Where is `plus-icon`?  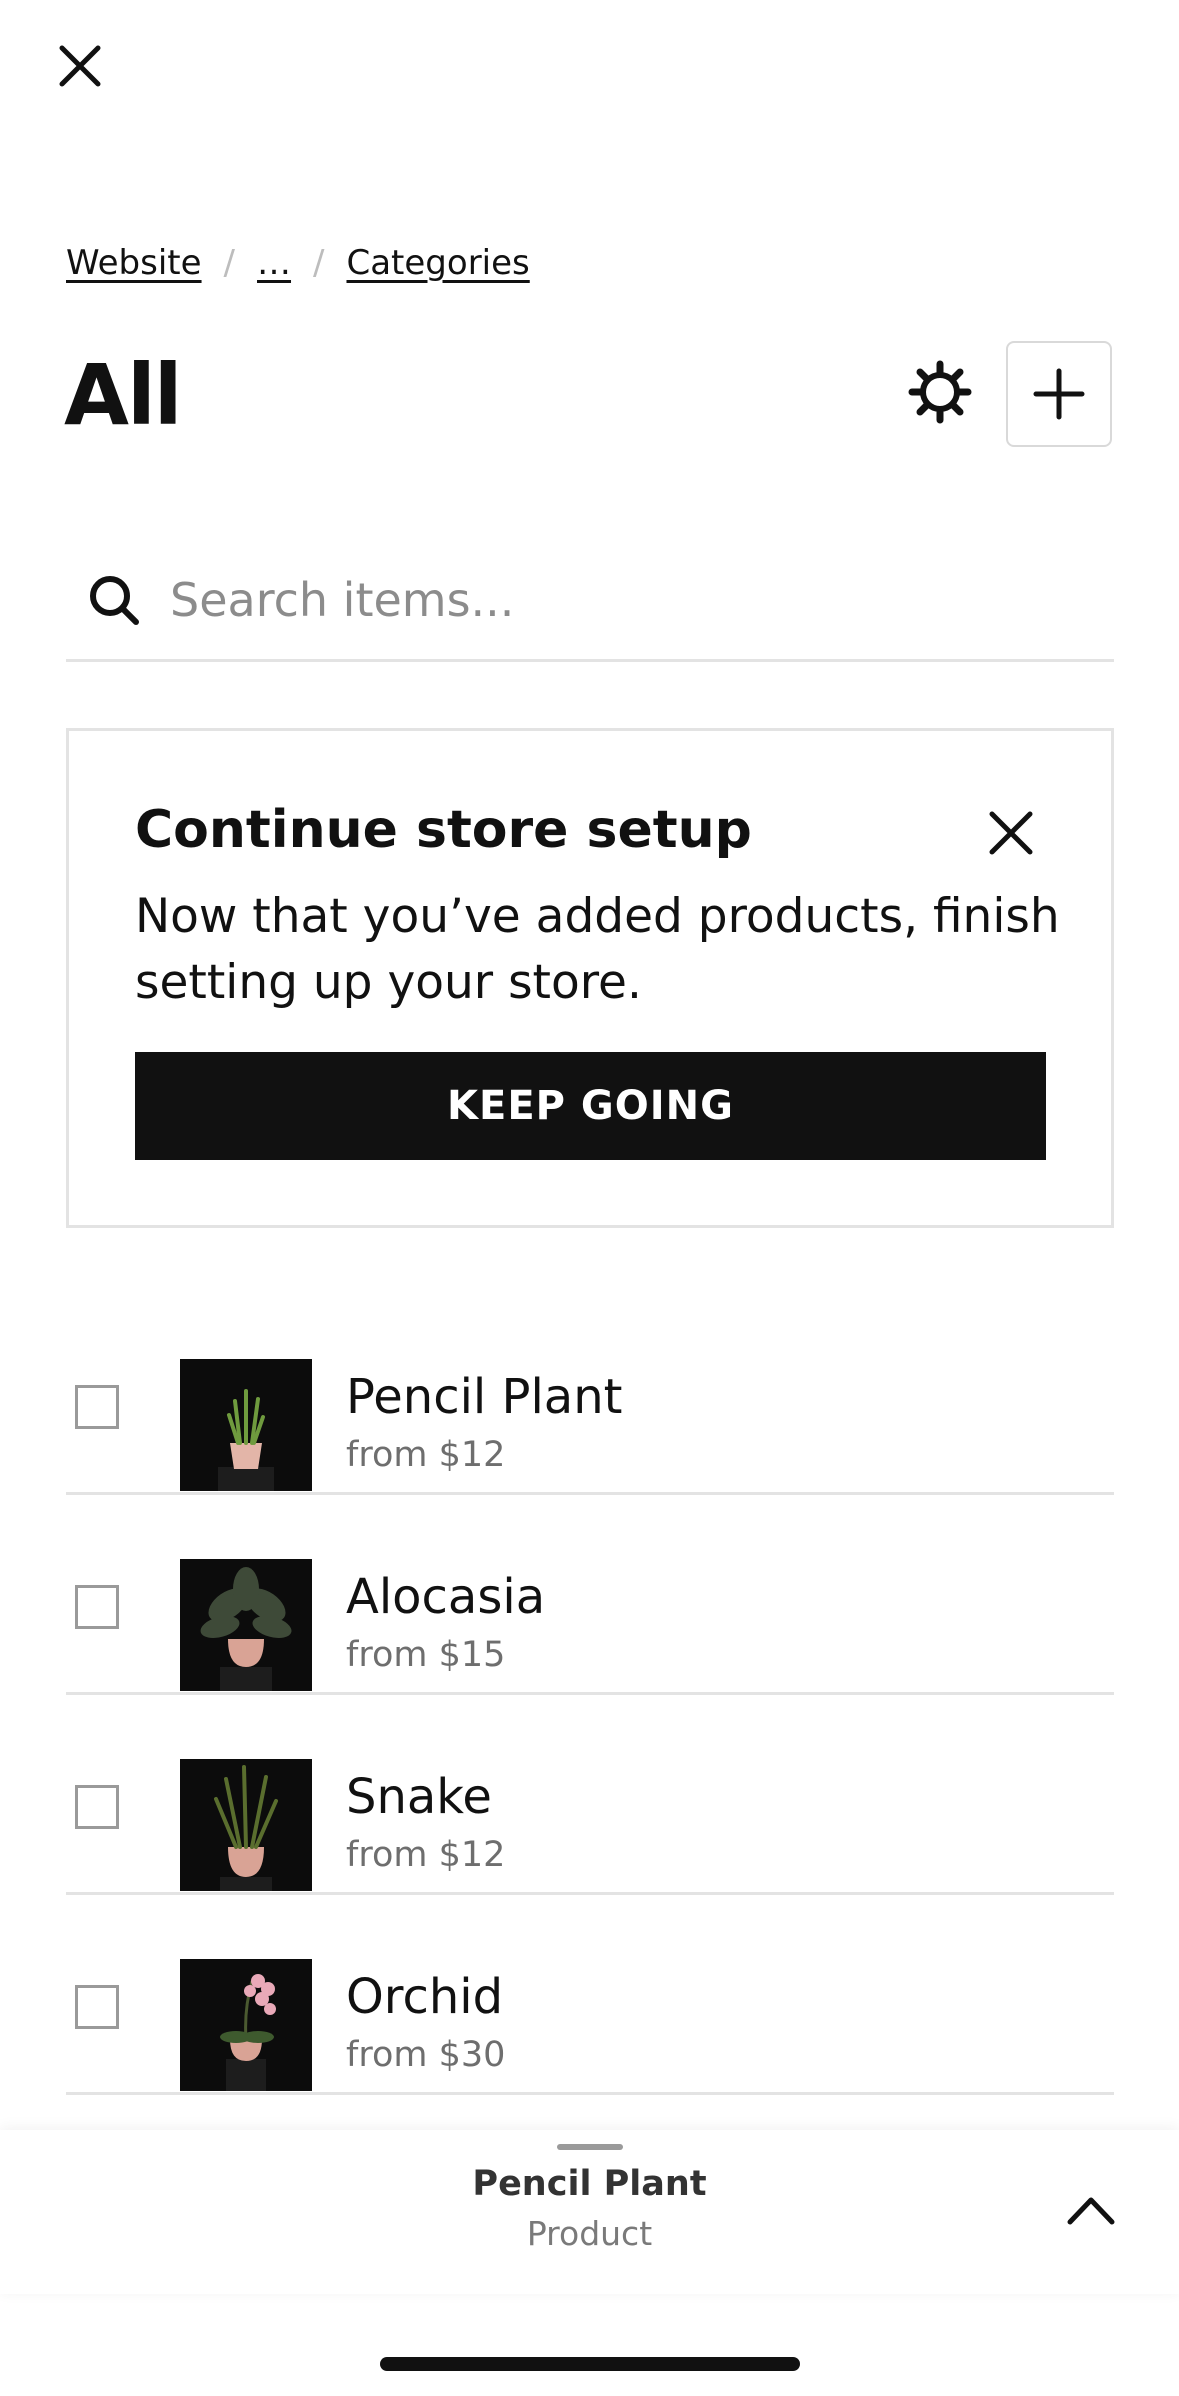
plus-icon is located at coordinates (1059, 394).